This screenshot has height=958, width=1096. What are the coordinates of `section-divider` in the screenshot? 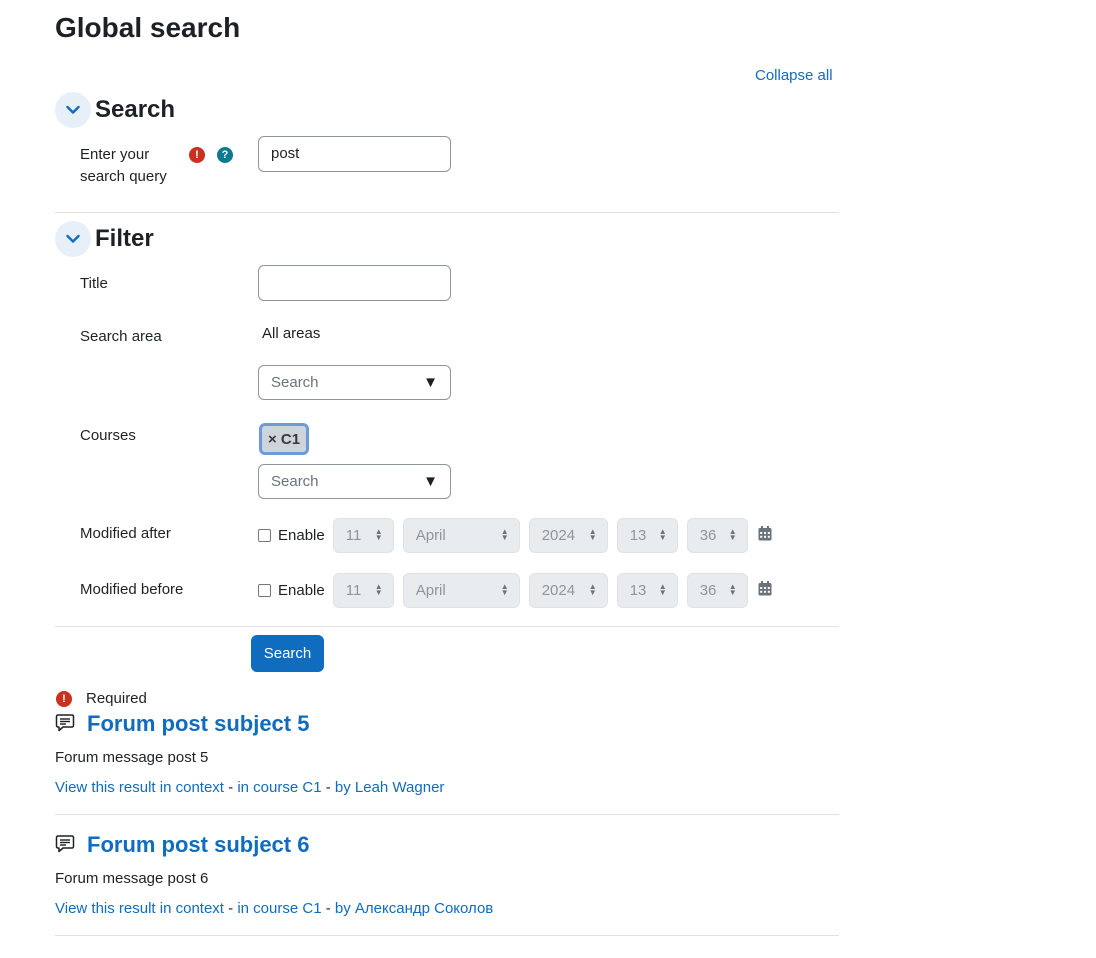 It's located at (447, 212).